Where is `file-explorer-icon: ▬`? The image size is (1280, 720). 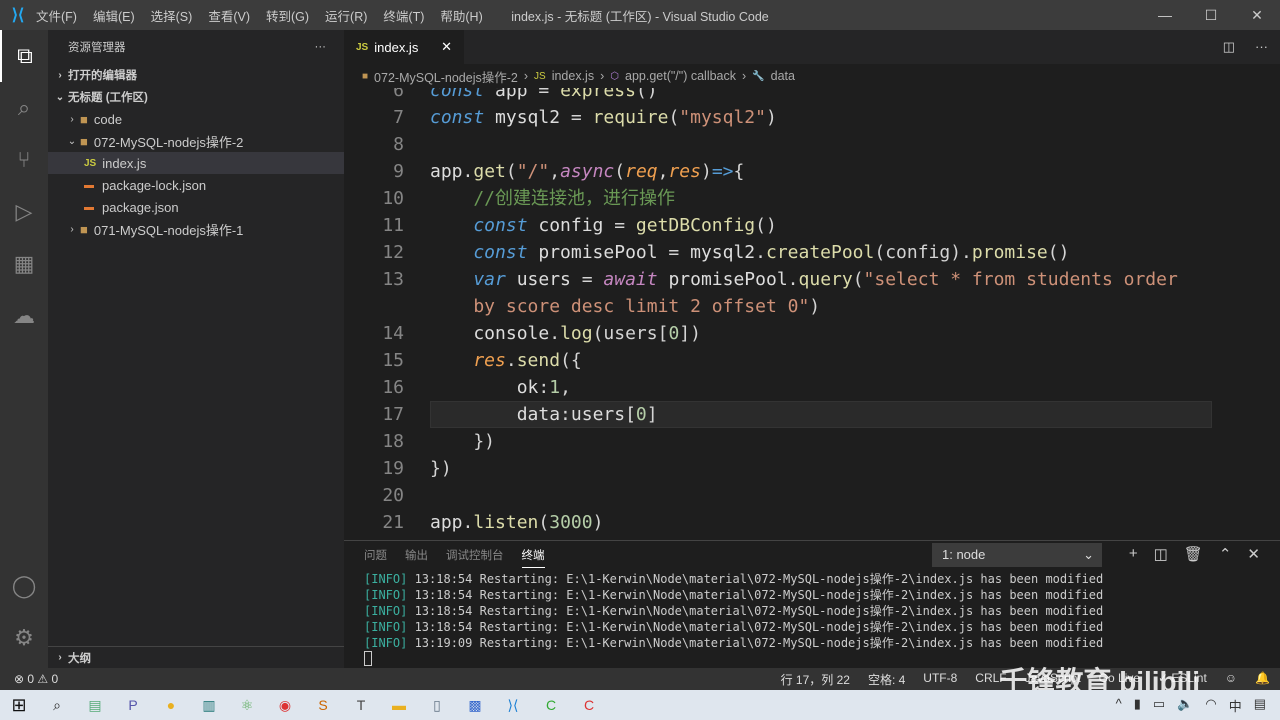
file-explorer-icon: ▬ is located at coordinates (399, 705).